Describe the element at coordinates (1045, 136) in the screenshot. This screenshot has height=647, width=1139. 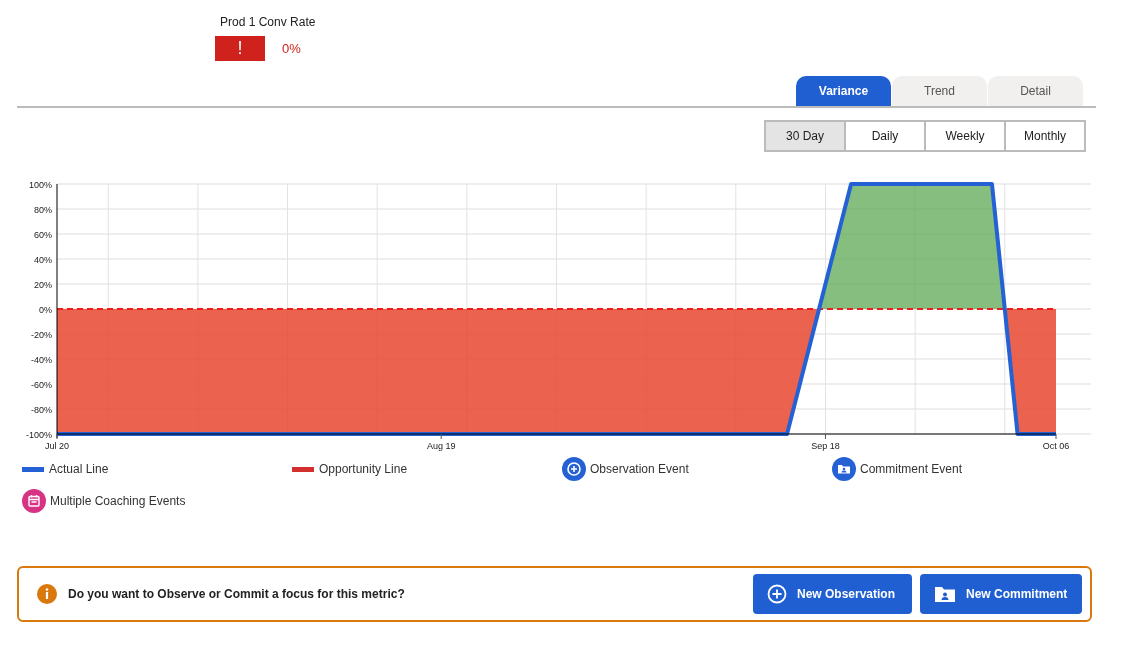
I see `period-button: Monthly` at that location.